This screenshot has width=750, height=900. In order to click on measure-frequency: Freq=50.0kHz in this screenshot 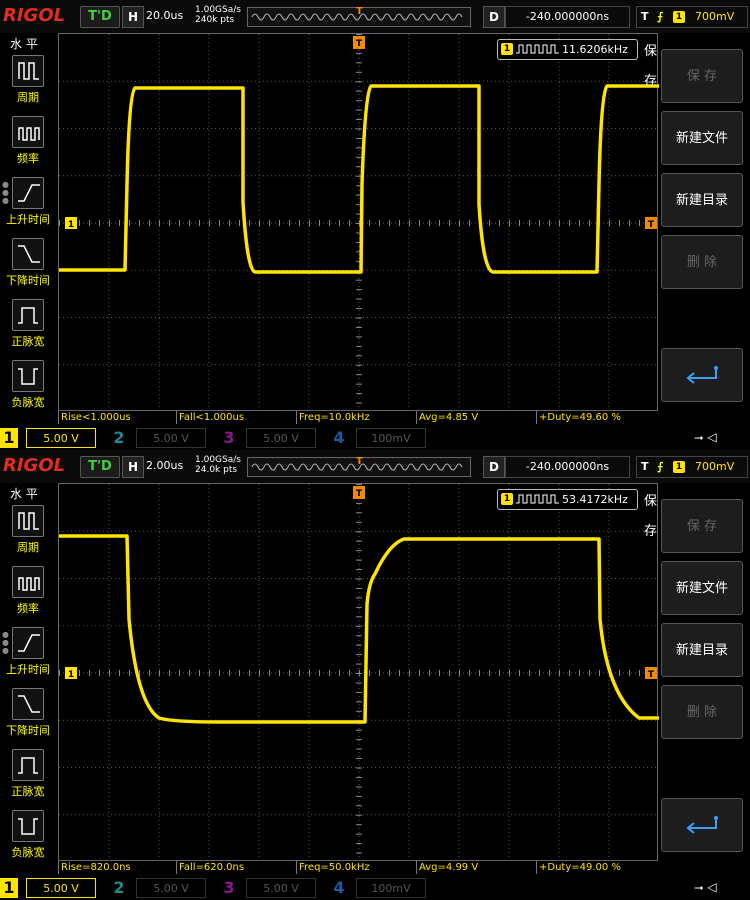, I will do `click(354, 867)`.